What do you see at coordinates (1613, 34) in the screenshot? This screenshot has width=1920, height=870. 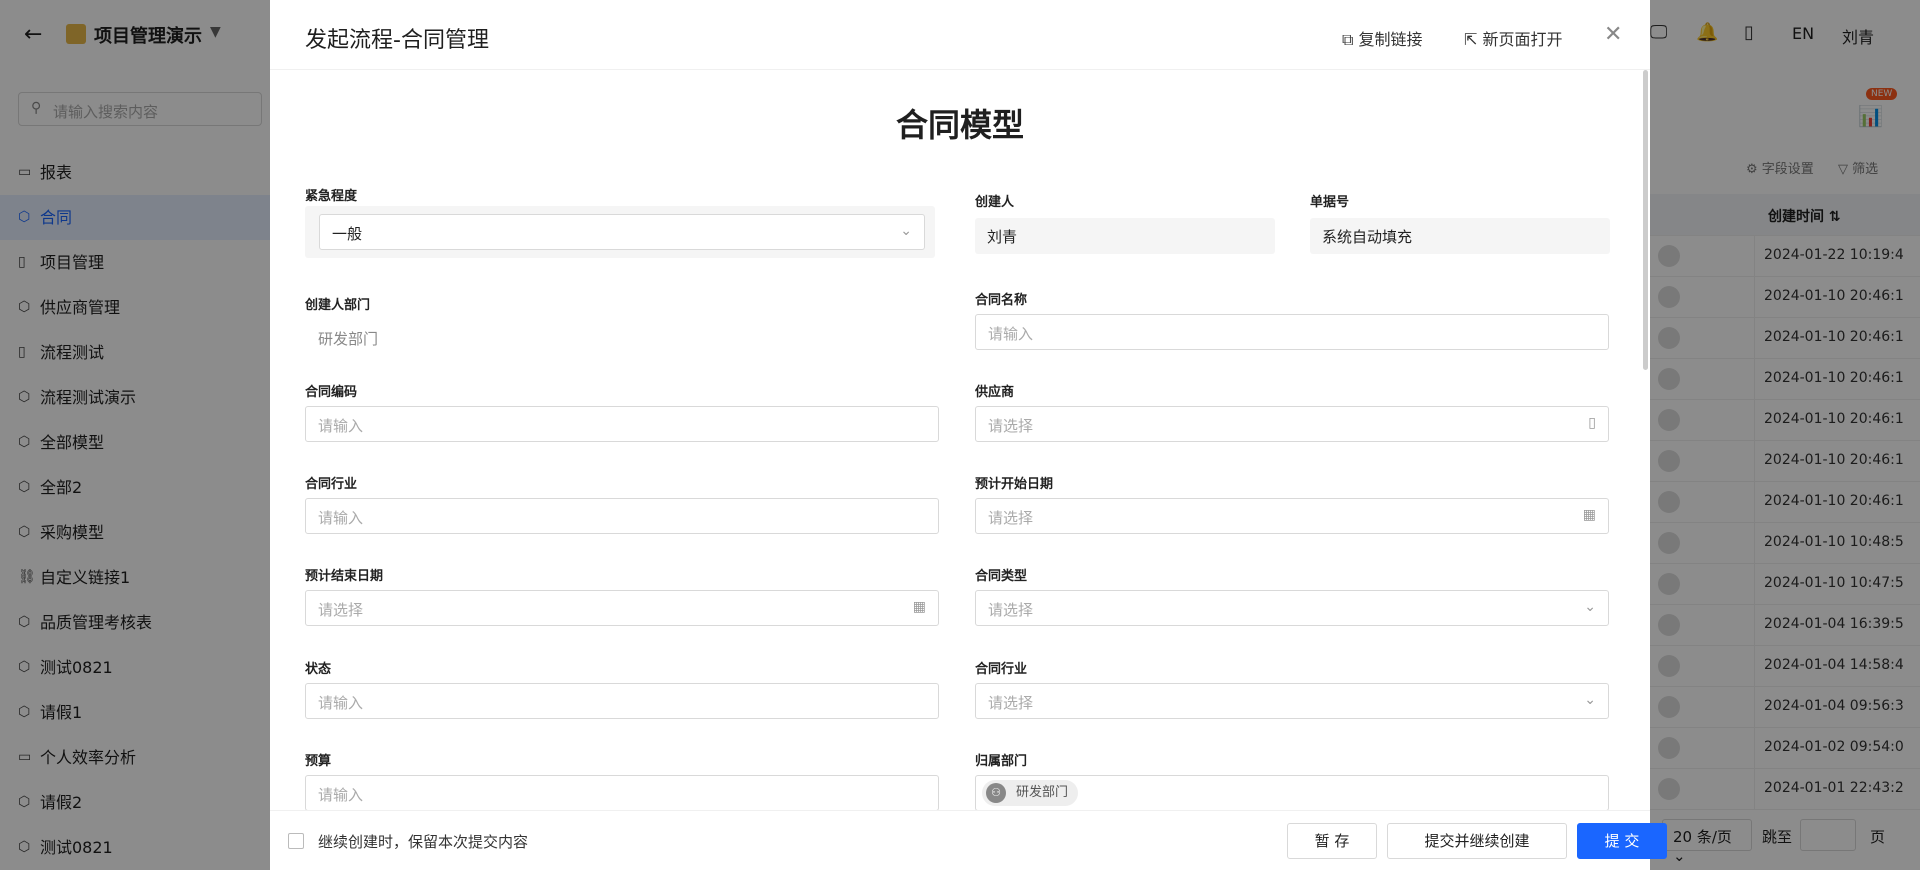 I see `close-icon: ✕` at bounding box center [1613, 34].